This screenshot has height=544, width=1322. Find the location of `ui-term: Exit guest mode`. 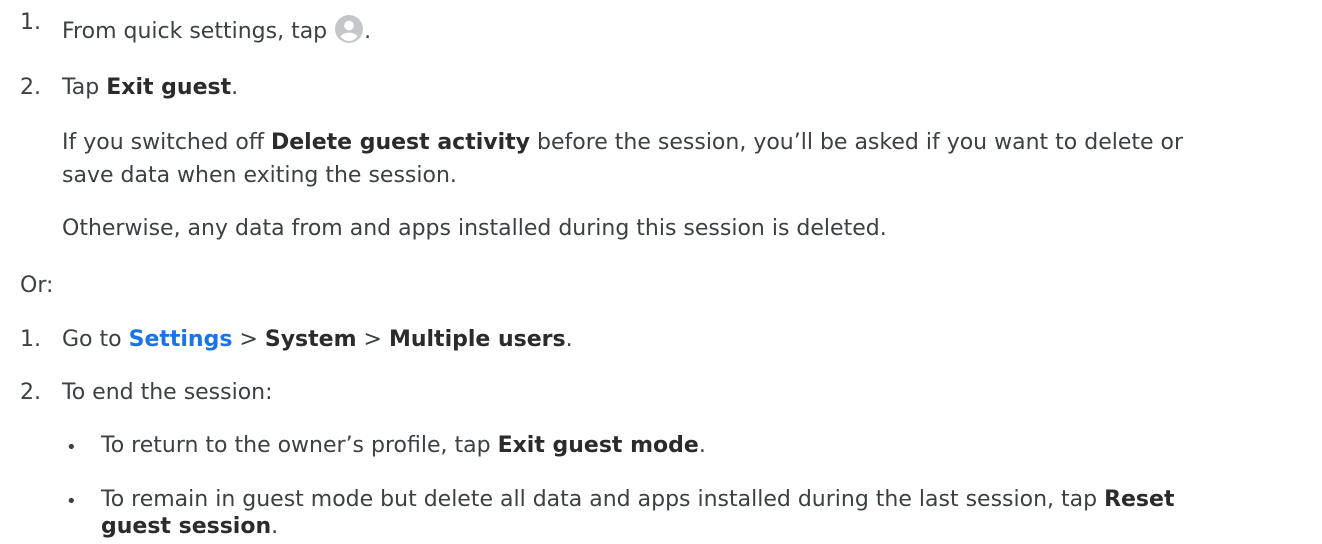

ui-term: Exit guest mode is located at coordinates (598, 445).